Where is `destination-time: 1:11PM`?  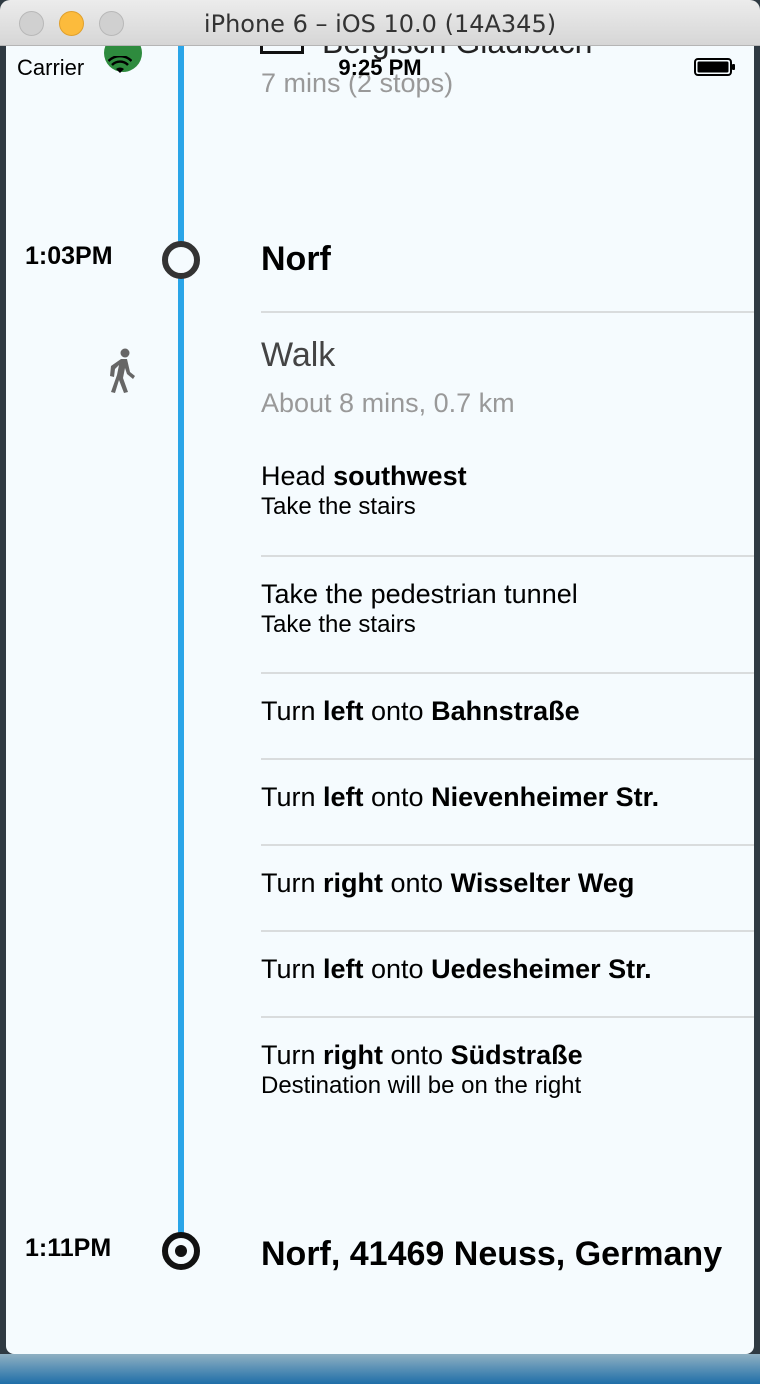 destination-time: 1:11PM is located at coordinates (68, 1248).